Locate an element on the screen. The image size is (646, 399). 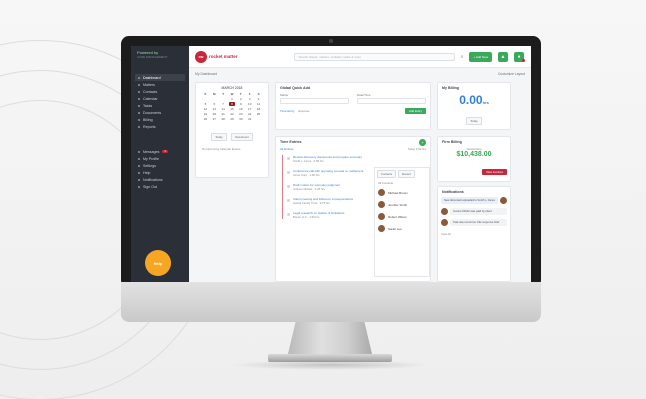
alert-dot is located at coordinates (523, 60).